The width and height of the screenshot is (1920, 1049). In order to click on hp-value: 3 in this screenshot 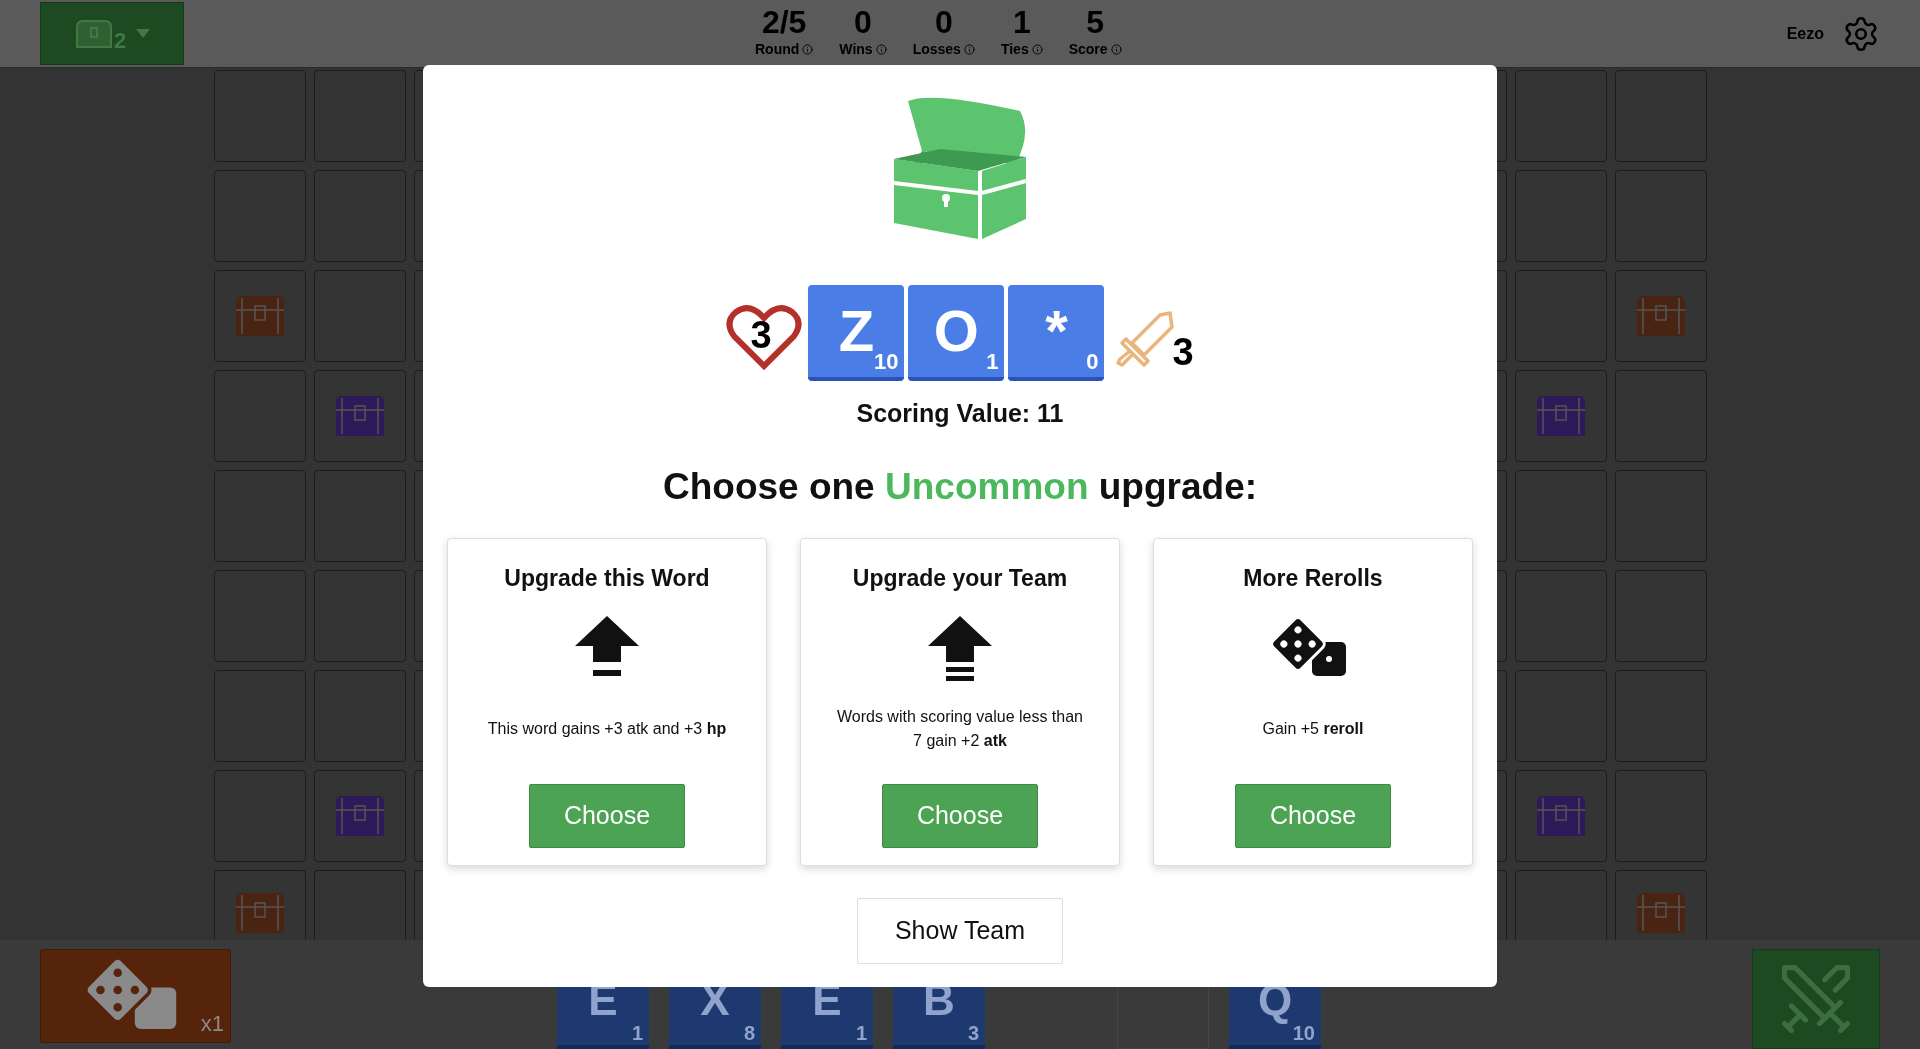, I will do `click(761, 335)`.